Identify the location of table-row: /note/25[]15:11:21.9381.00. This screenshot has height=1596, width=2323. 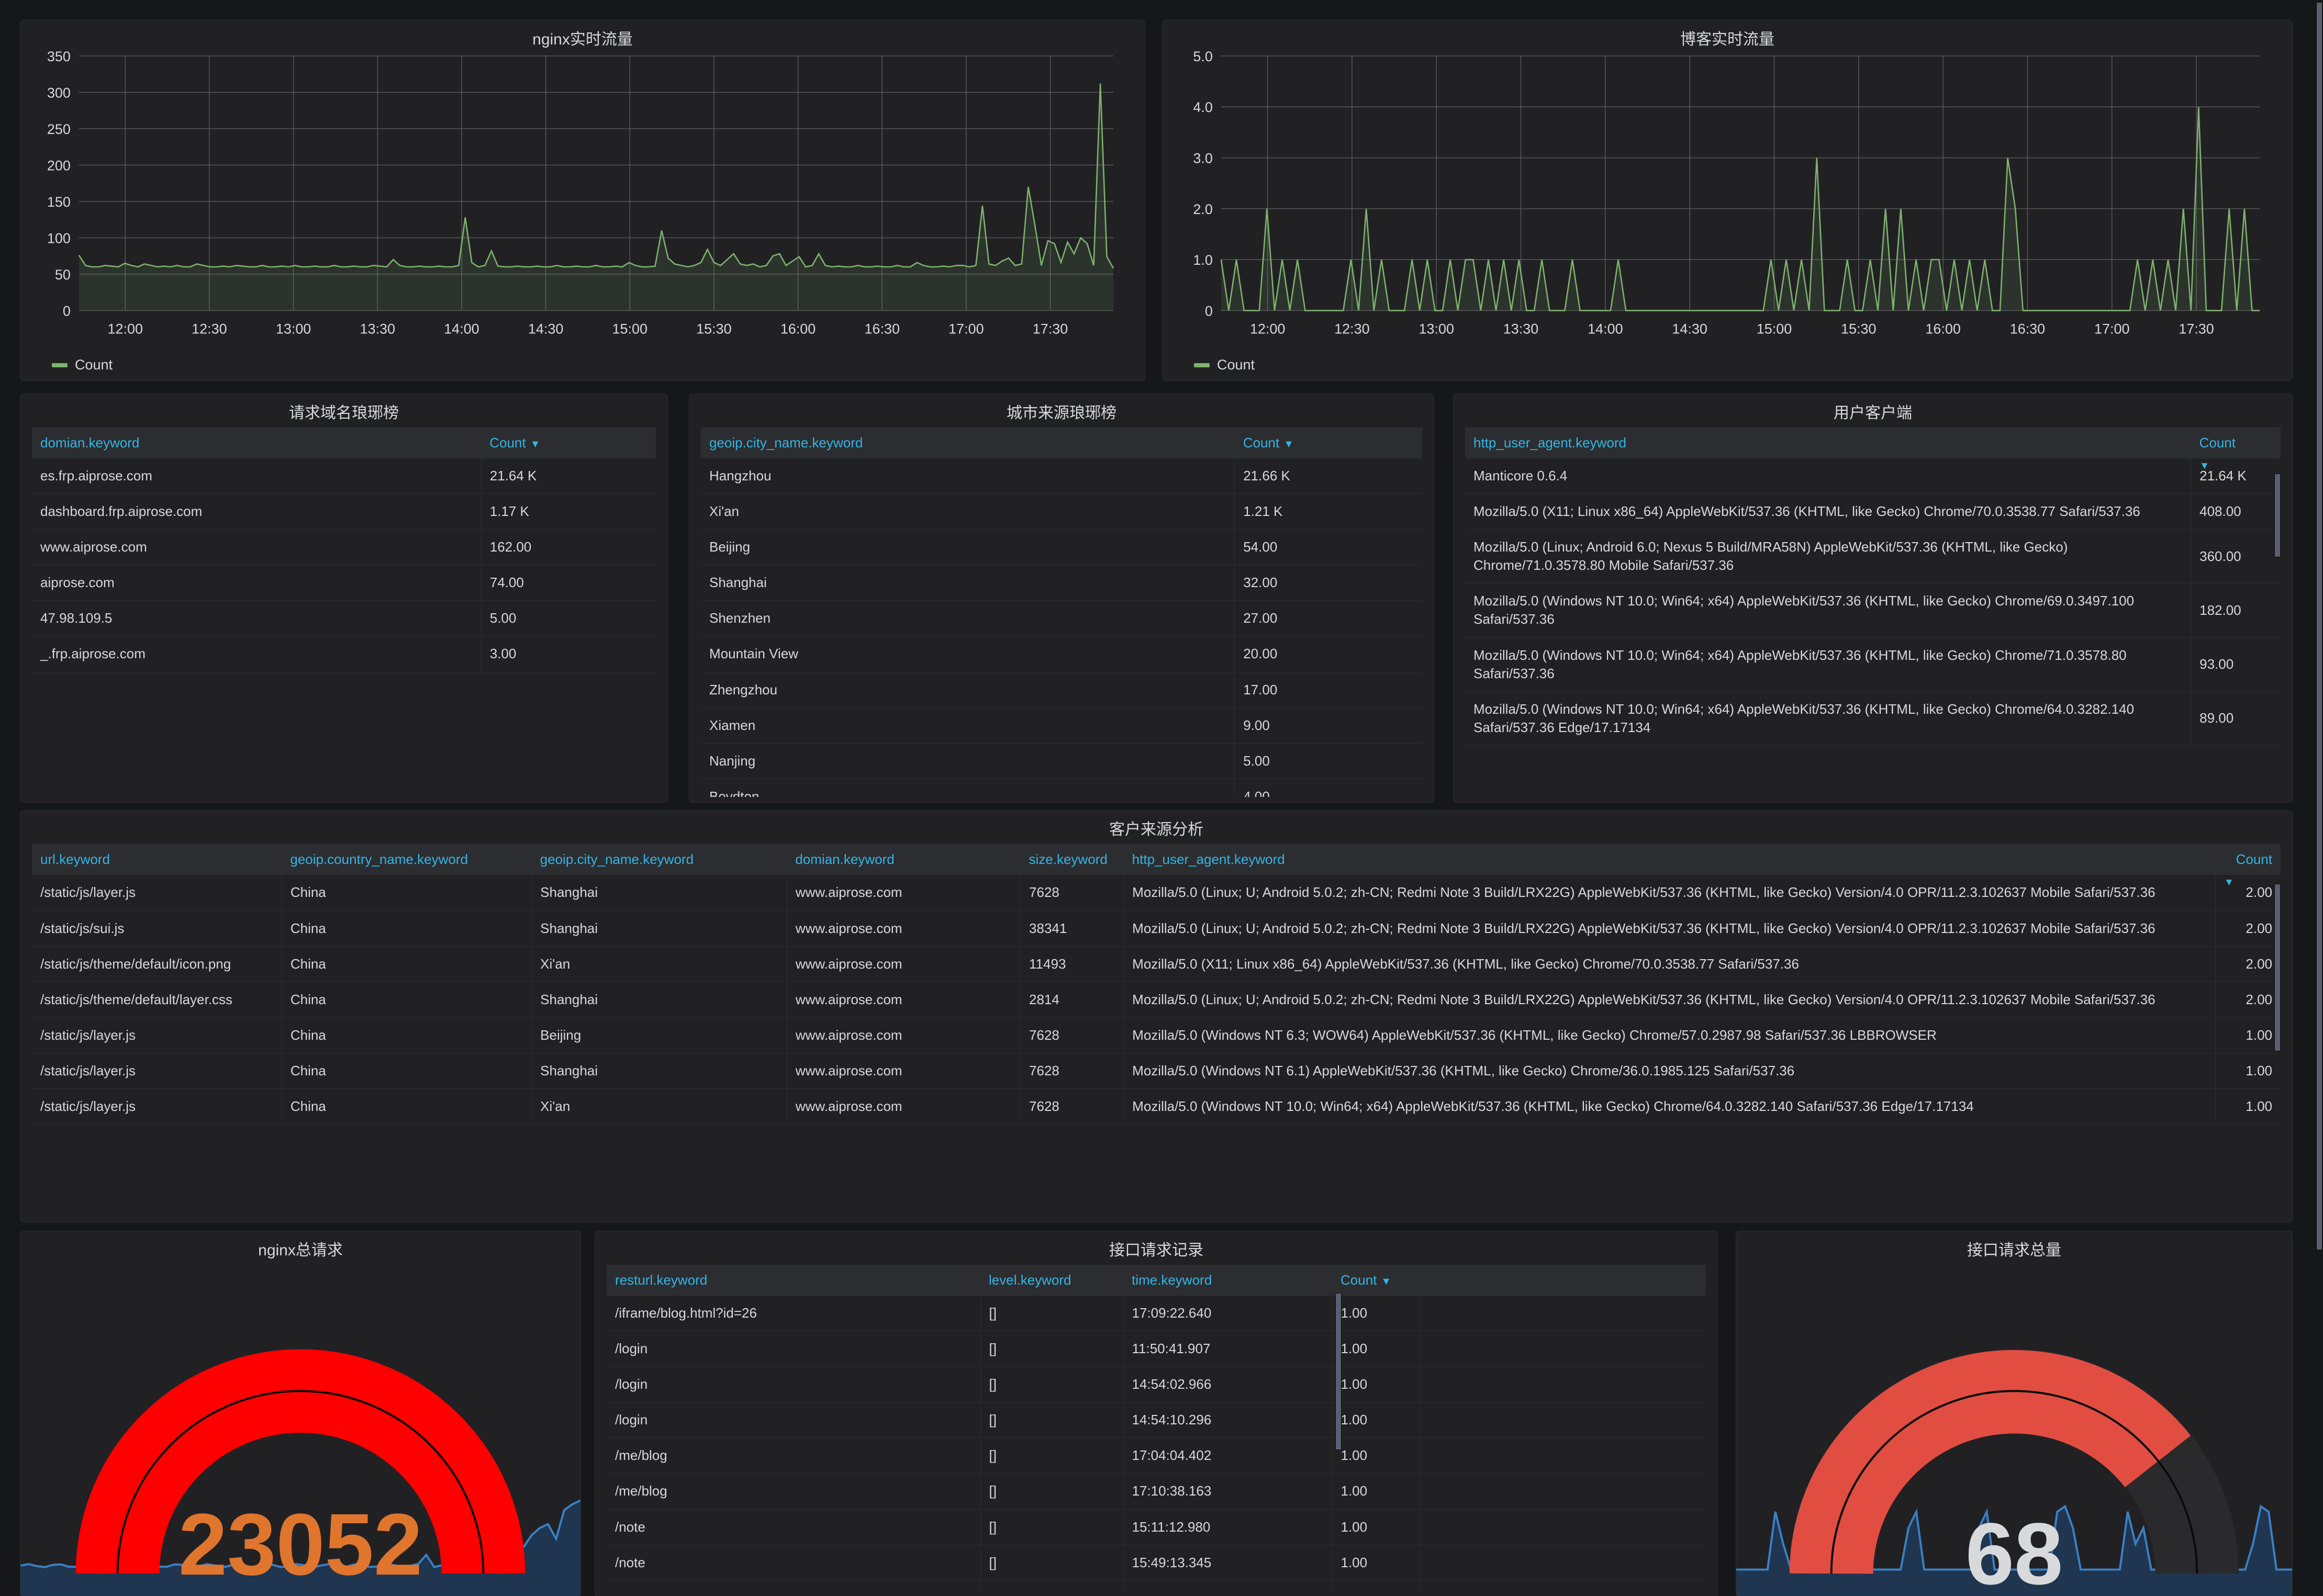
(1156, 1585).